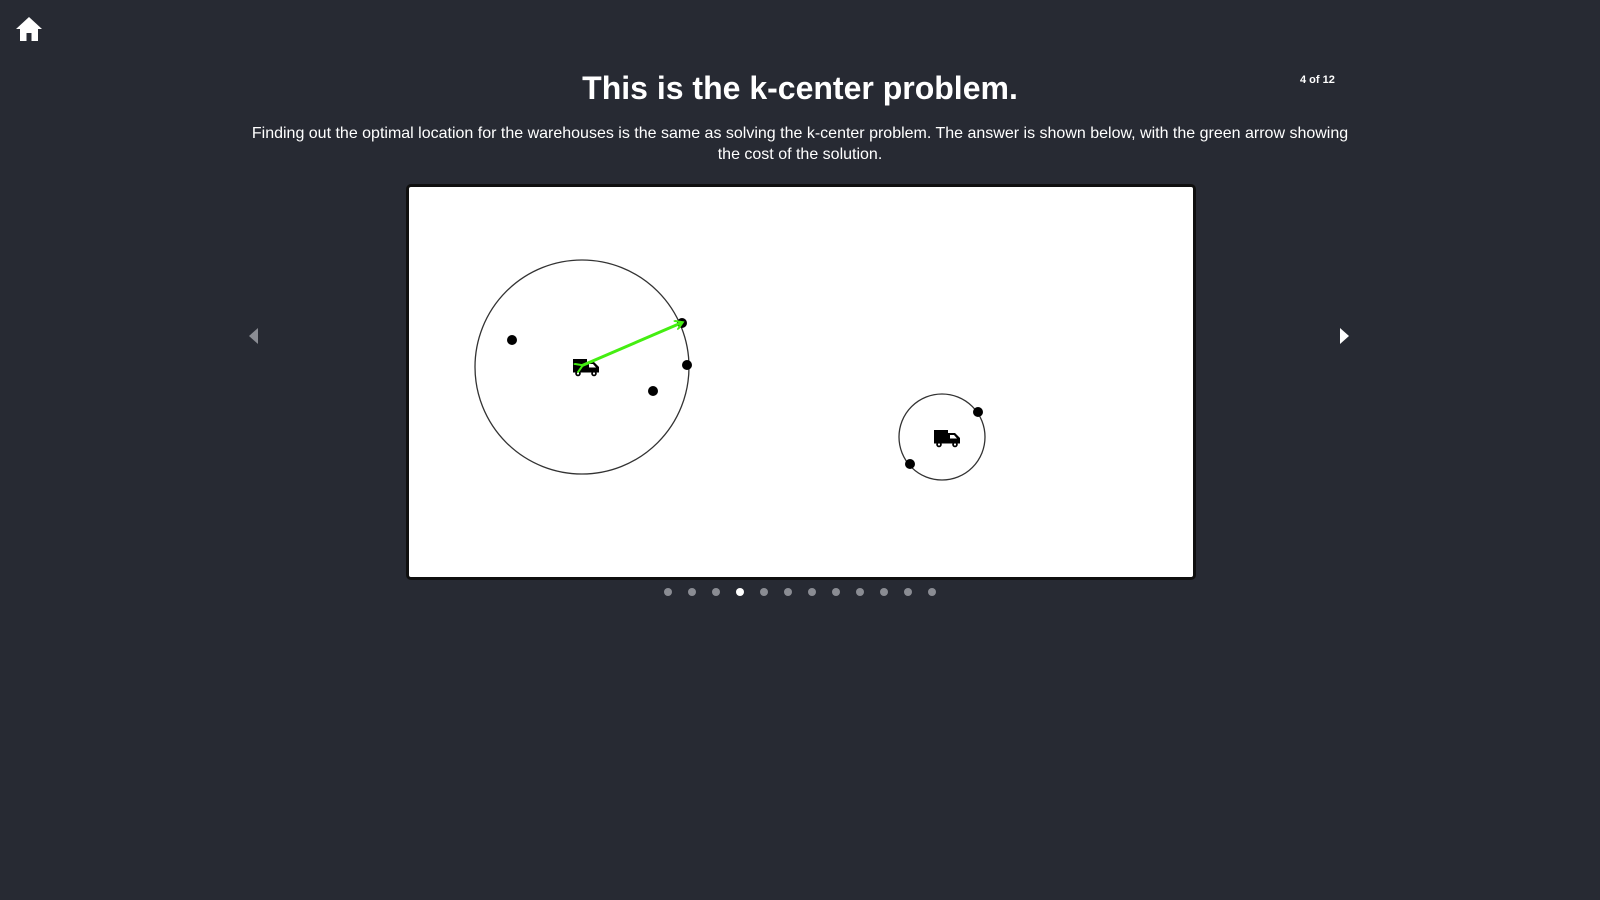 This screenshot has height=900, width=1600. What do you see at coordinates (800, 88) in the screenshot?
I see `page-title: This is the k-center problem.` at bounding box center [800, 88].